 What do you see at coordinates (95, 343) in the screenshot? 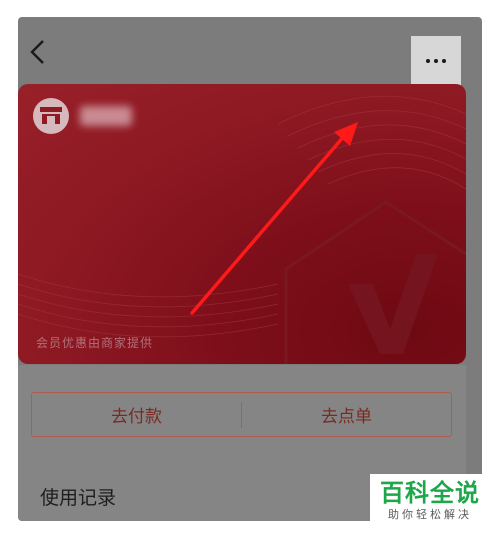
I see `card-footer-note: 会员优惠由商家提供` at bounding box center [95, 343].